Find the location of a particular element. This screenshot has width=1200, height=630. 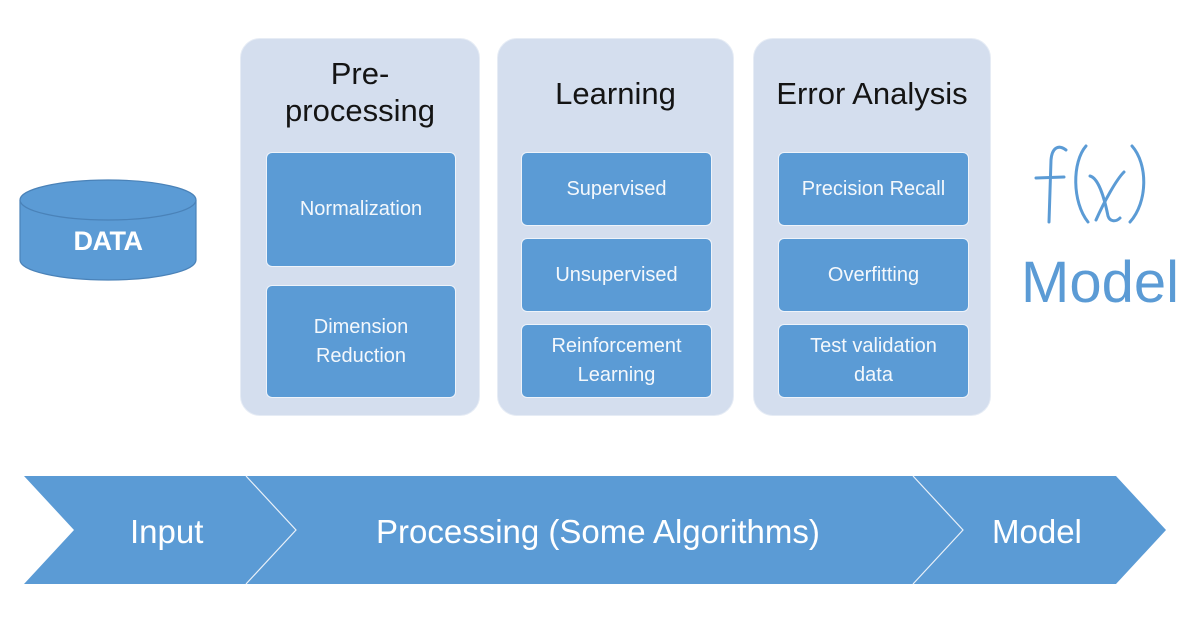

item-label: Reinforcement Learning is located at coordinates (616, 360).